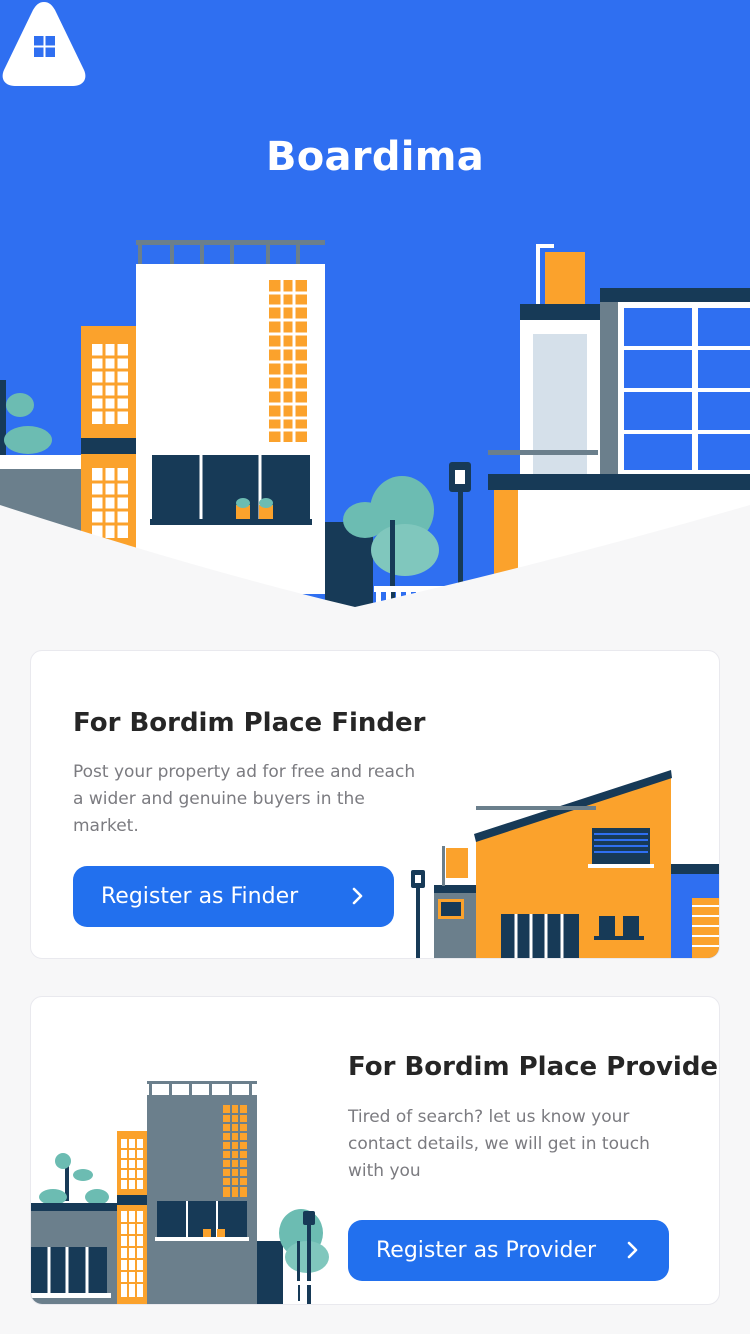 This screenshot has height=1334, width=750. I want to click on register-finder-button: Register as Finder, so click(233, 896).